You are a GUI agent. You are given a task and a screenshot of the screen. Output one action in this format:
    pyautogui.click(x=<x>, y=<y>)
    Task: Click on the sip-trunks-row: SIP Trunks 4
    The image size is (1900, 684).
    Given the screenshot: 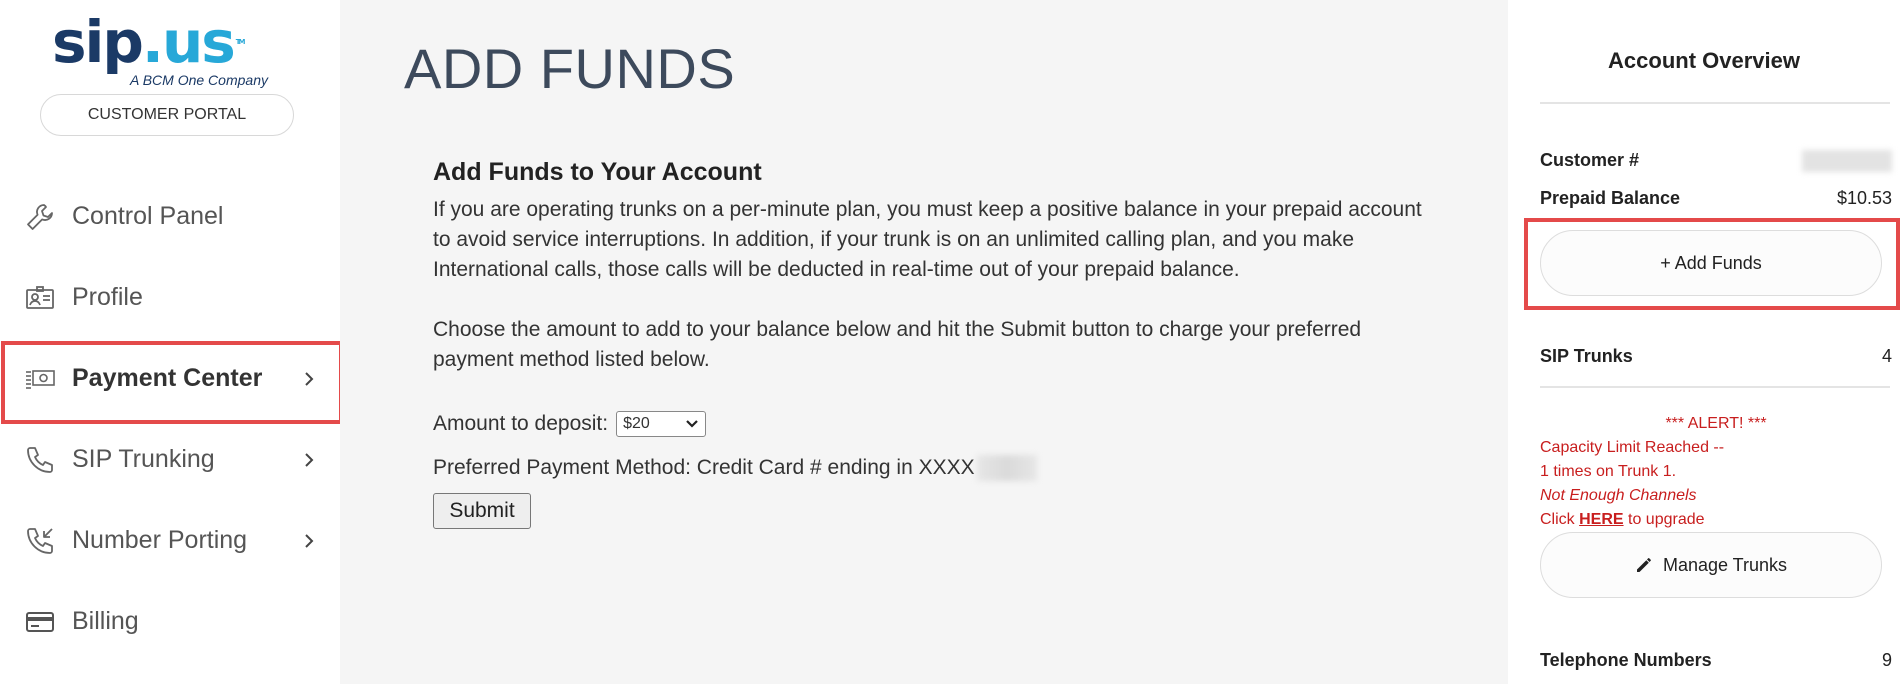 What is the action you would take?
    pyautogui.click(x=1716, y=356)
    